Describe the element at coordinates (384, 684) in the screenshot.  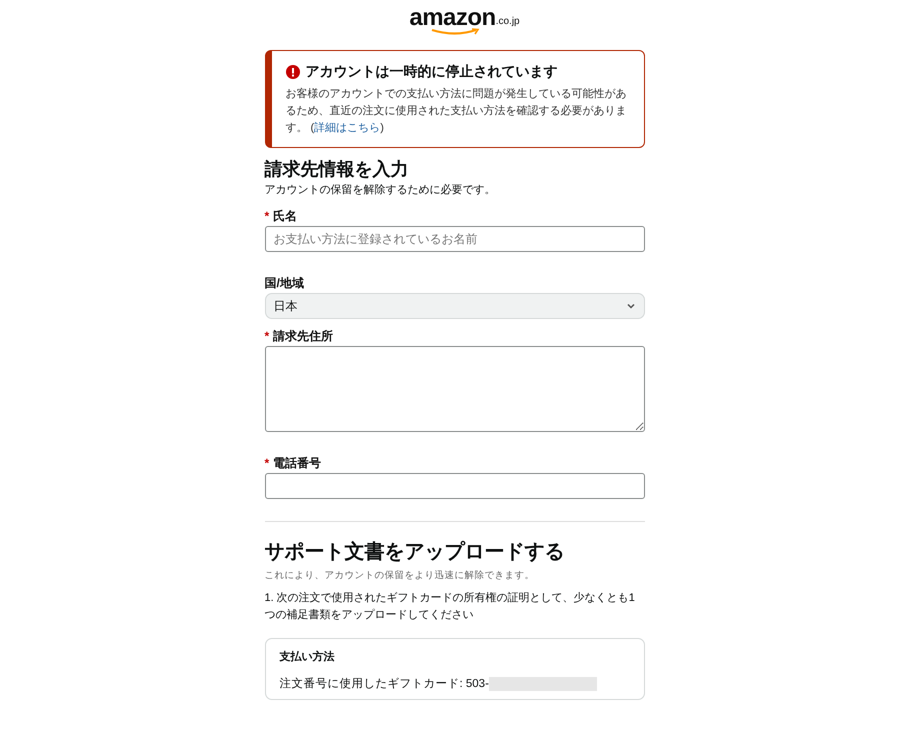
I see `gift-card-line: 注文番号に使用したギフトカード: 503-` at that location.